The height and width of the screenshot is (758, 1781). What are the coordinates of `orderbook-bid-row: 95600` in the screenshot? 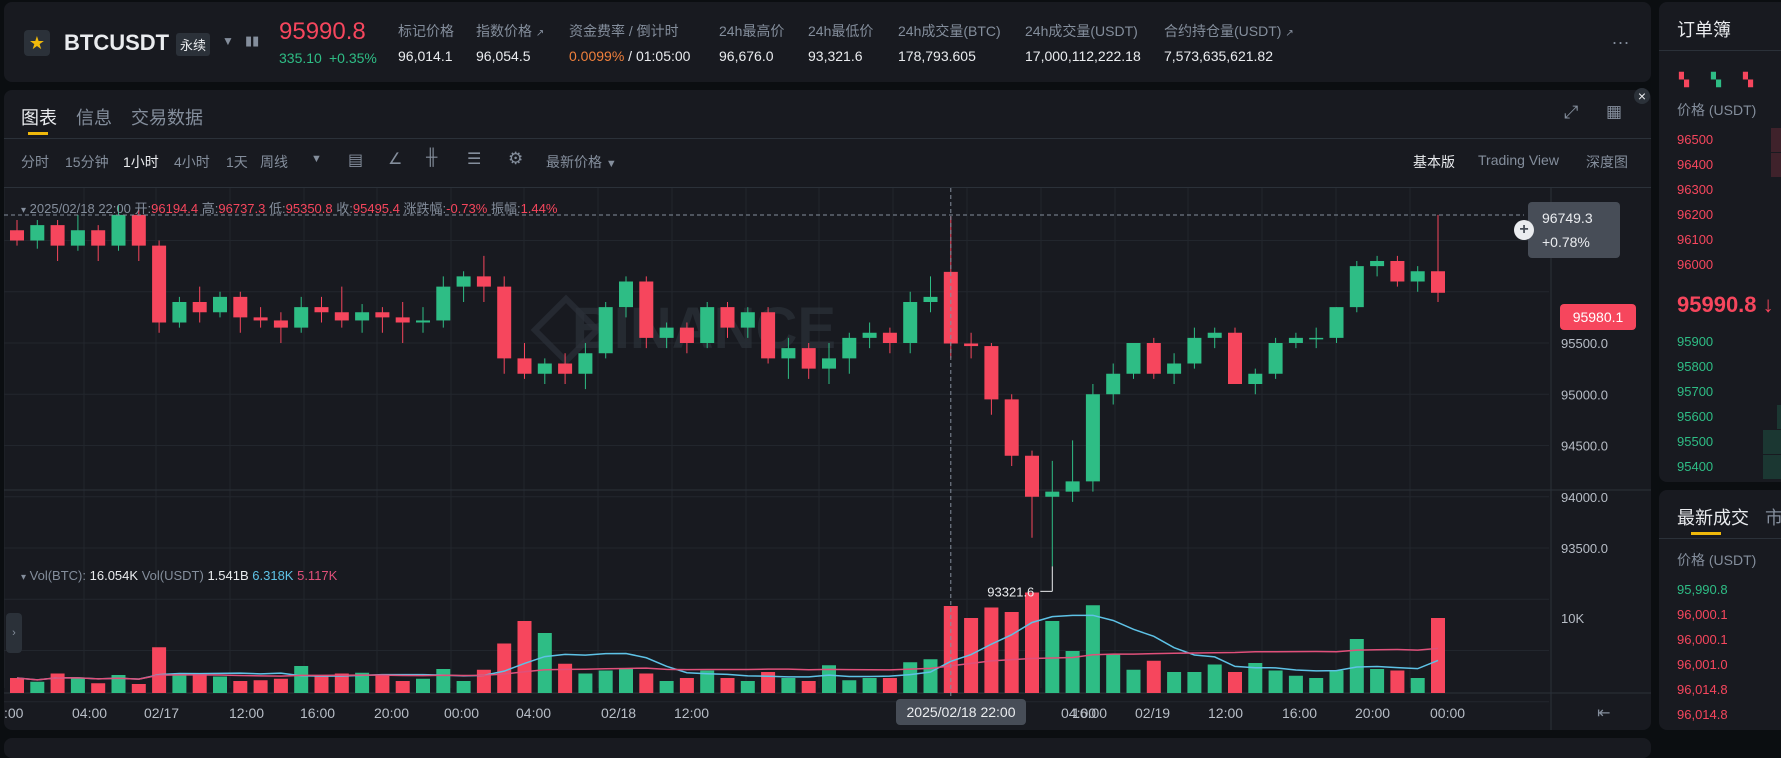 It's located at (1695, 416).